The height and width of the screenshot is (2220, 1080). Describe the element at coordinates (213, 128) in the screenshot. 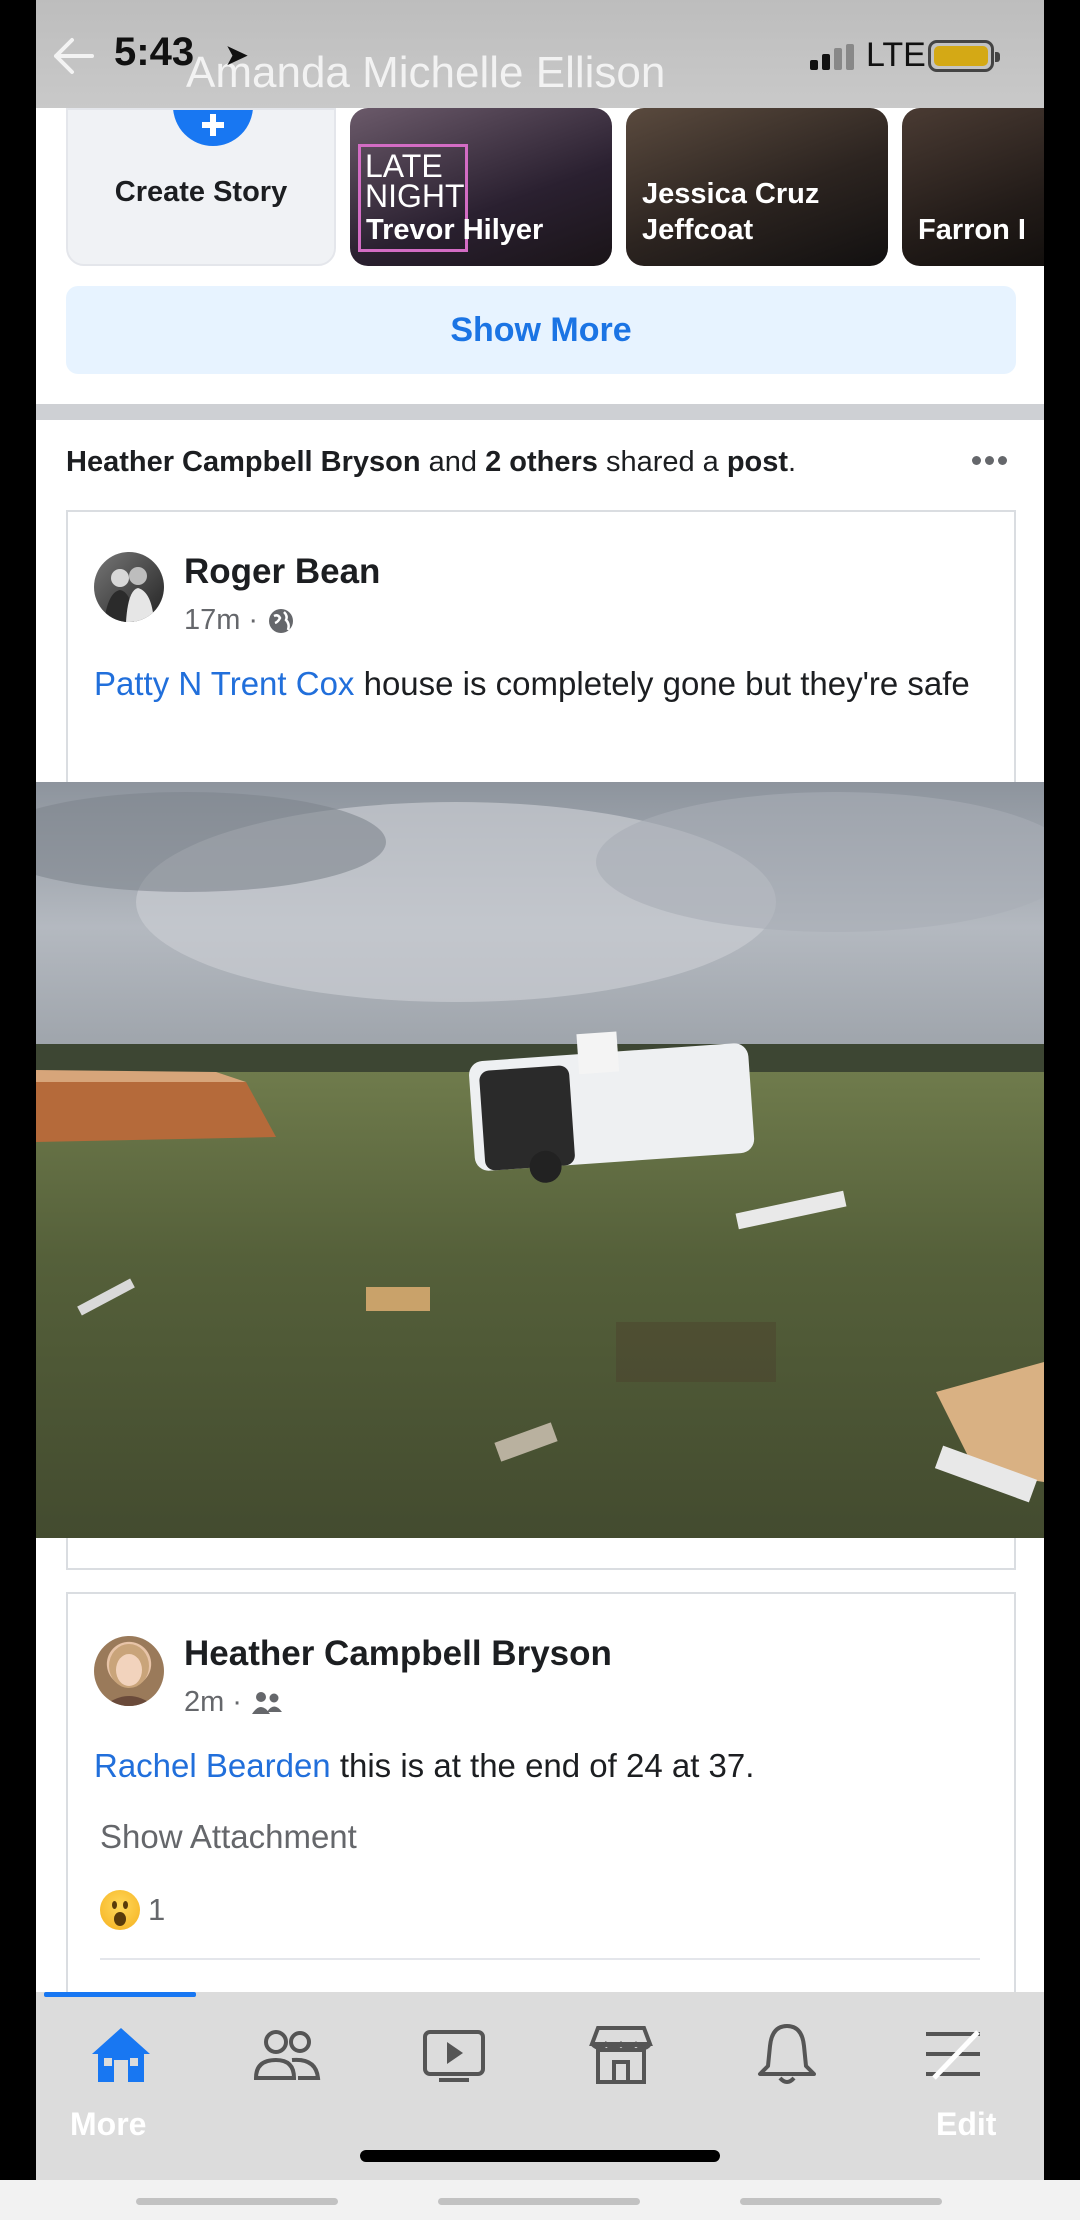

I see `plus-icon` at that location.